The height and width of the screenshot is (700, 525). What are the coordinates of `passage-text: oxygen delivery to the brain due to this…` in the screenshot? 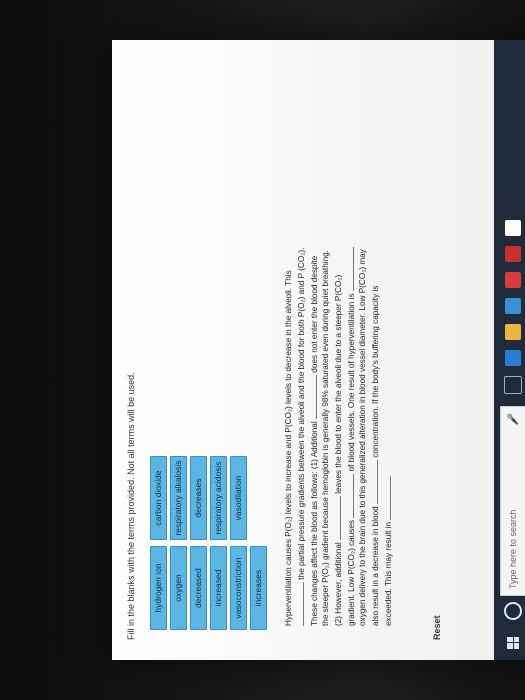 It's located at (362, 511).